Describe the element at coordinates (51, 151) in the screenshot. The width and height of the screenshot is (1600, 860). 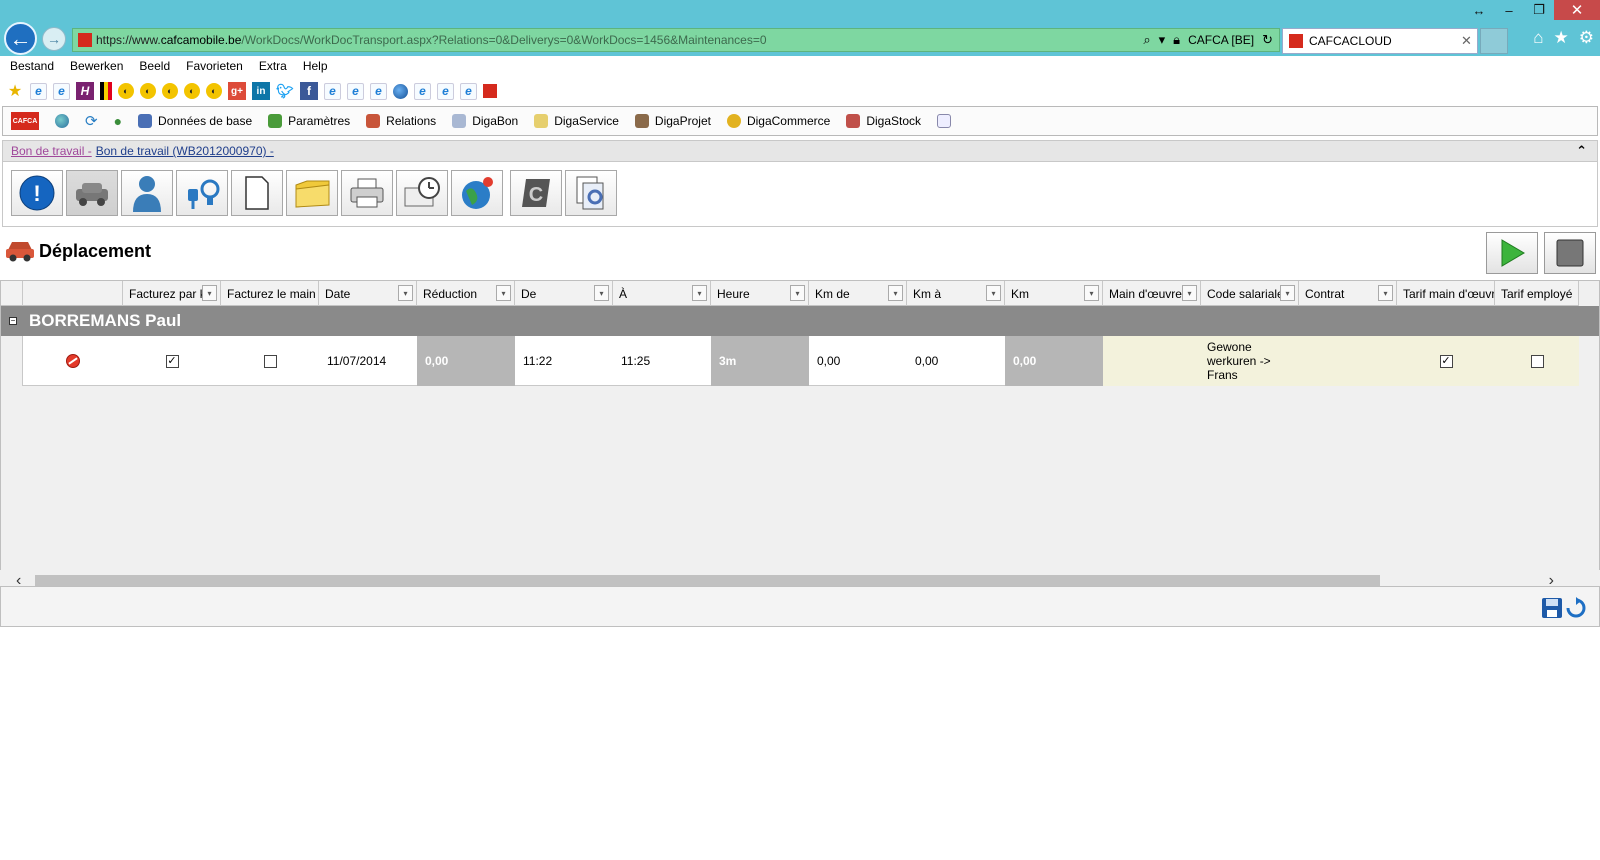
I see `breadcrumb-link-bon-de-travail: Bon de travail -` at that location.